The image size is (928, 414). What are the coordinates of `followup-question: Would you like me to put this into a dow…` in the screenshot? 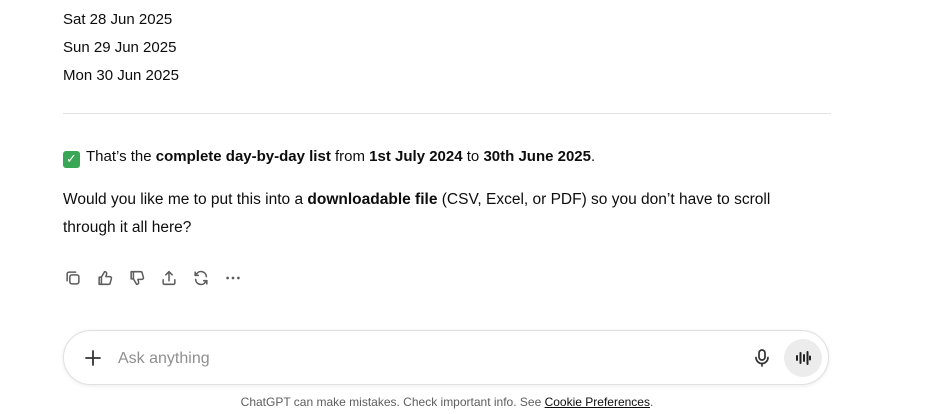 It's located at (443, 214).